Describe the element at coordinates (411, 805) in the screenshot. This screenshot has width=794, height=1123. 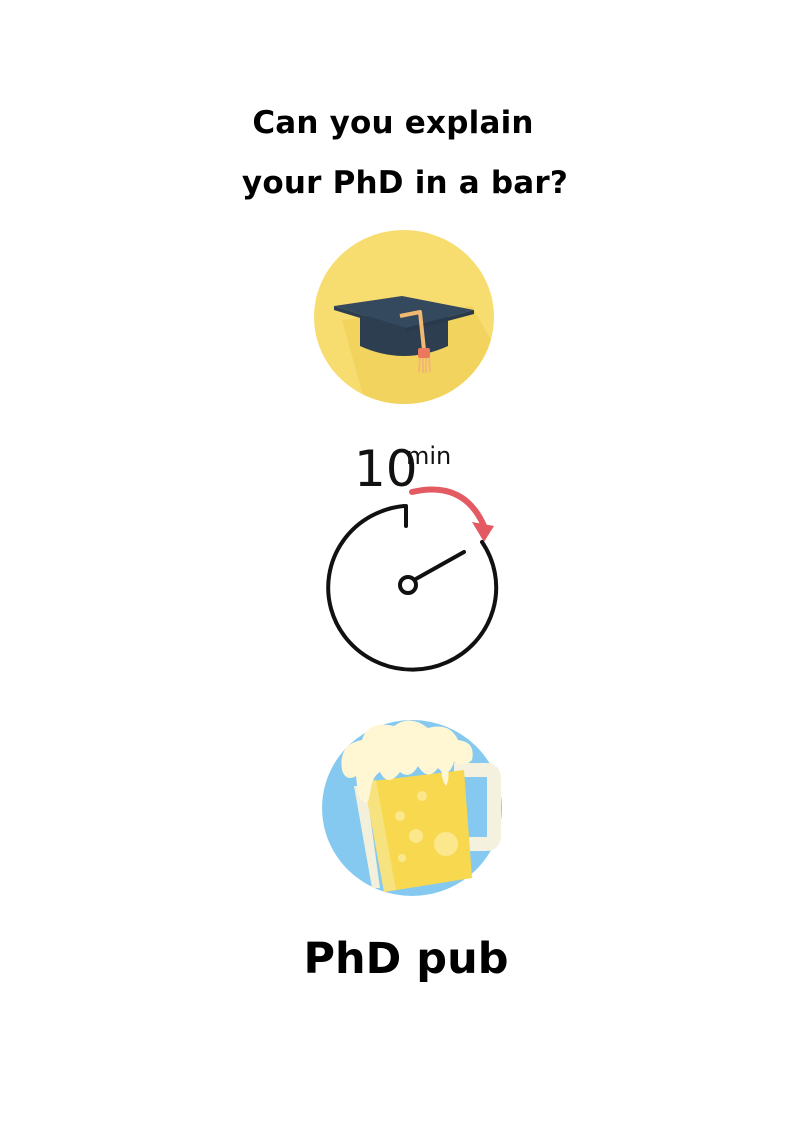
I see `beer-mug-icon` at that location.